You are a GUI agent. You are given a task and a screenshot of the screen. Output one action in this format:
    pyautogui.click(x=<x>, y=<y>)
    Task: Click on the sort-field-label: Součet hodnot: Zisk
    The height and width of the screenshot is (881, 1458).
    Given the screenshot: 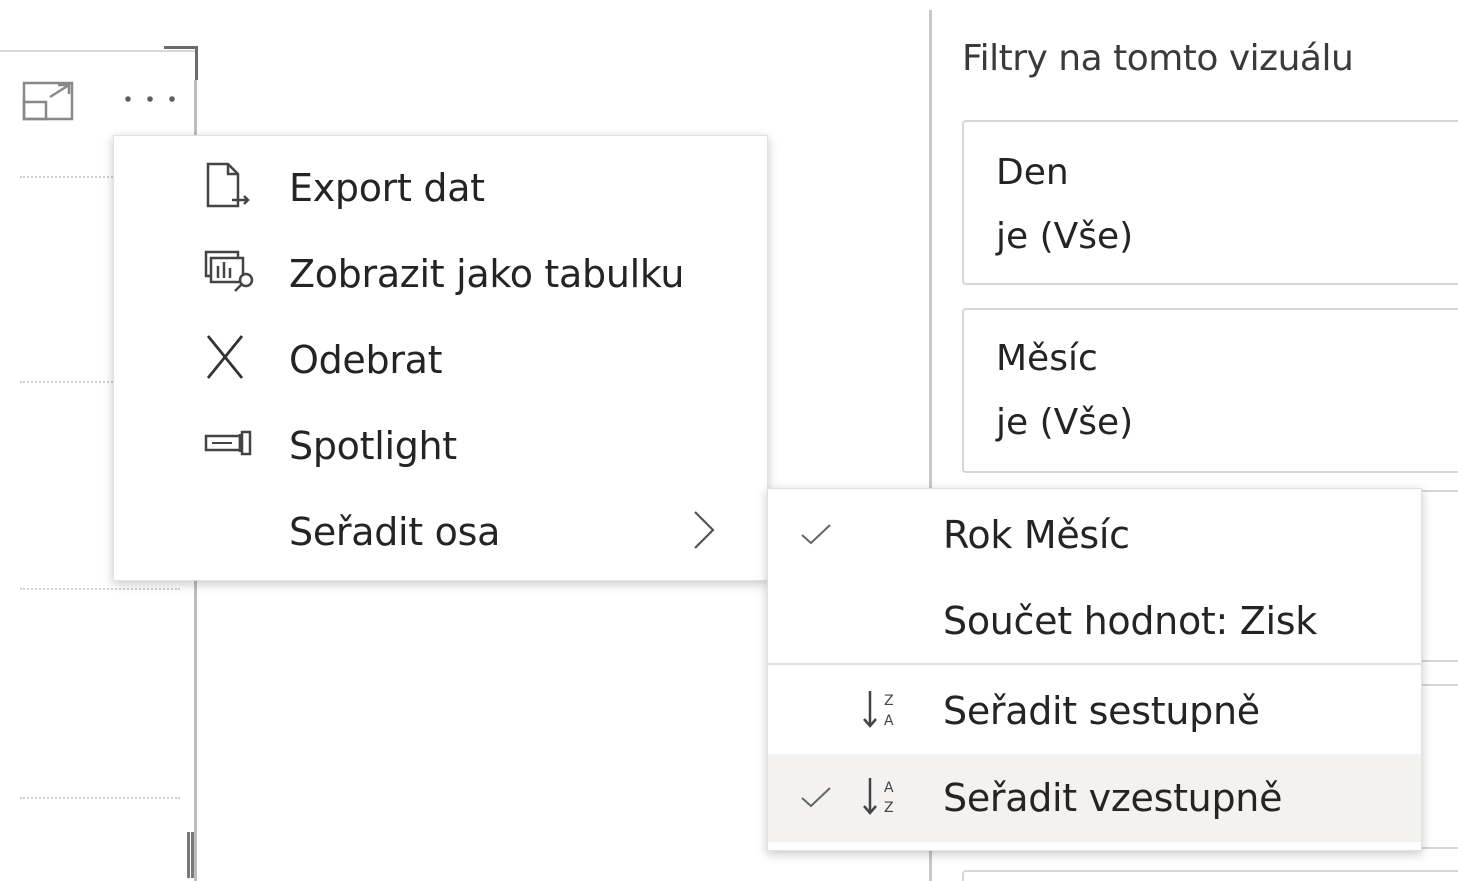 What is the action you would take?
    pyautogui.click(x=1130, y=621)
    